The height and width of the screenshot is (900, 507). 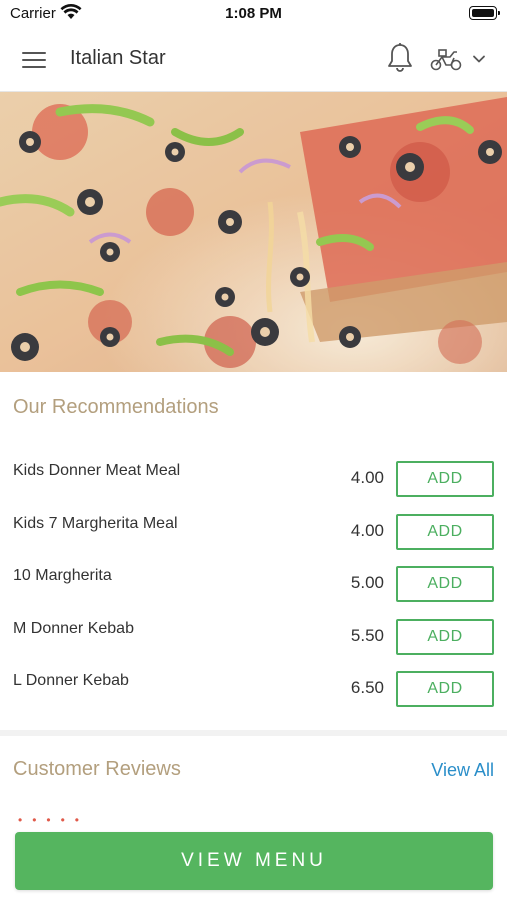 What do you see at coordinates (253, 60) in the screenshot?
I see `app-header: Italian Star` at bounding box center [253, 60].